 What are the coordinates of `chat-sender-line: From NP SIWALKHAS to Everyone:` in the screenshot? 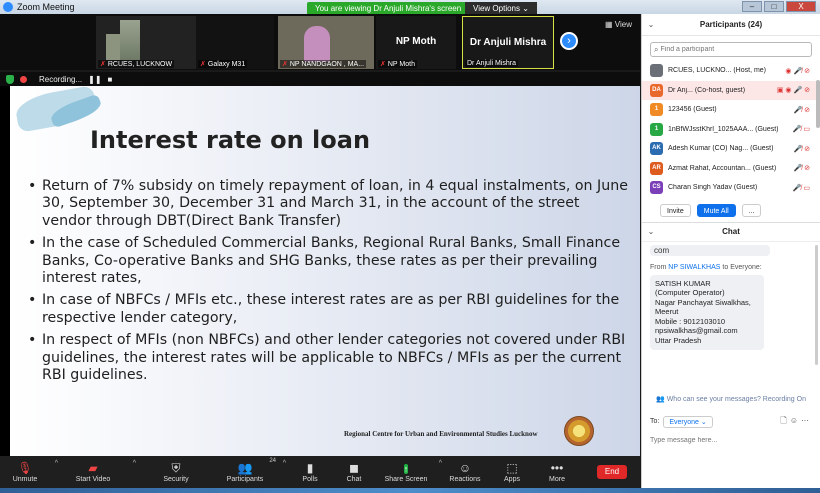 It's located at (706, 267).